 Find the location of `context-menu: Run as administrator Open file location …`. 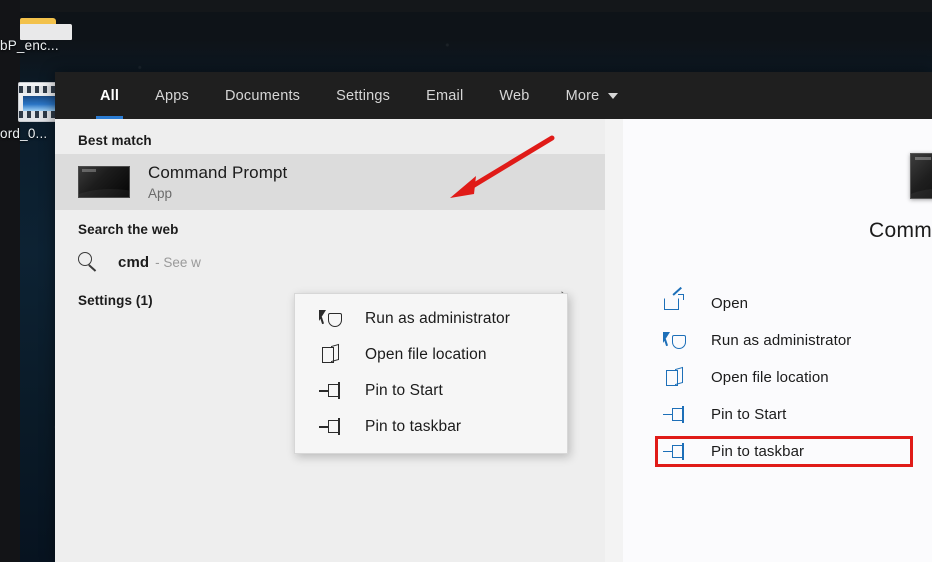

context-menu: Run as administrator Open file location … is located at coordinates (431, 373).